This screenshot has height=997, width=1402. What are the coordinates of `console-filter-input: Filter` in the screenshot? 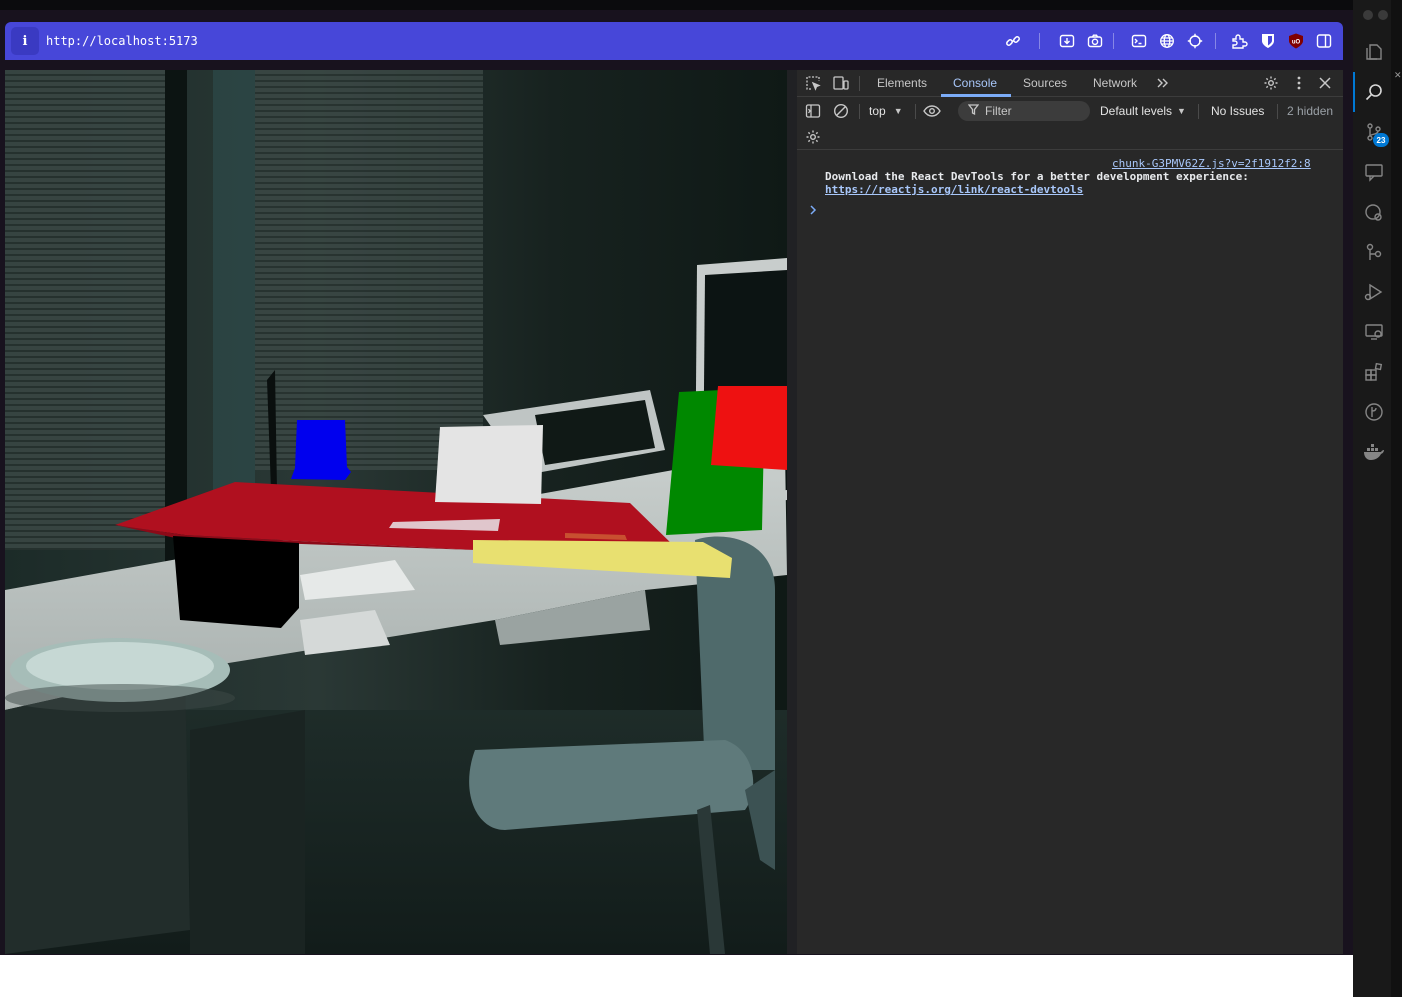 It's located at (1024, 111).